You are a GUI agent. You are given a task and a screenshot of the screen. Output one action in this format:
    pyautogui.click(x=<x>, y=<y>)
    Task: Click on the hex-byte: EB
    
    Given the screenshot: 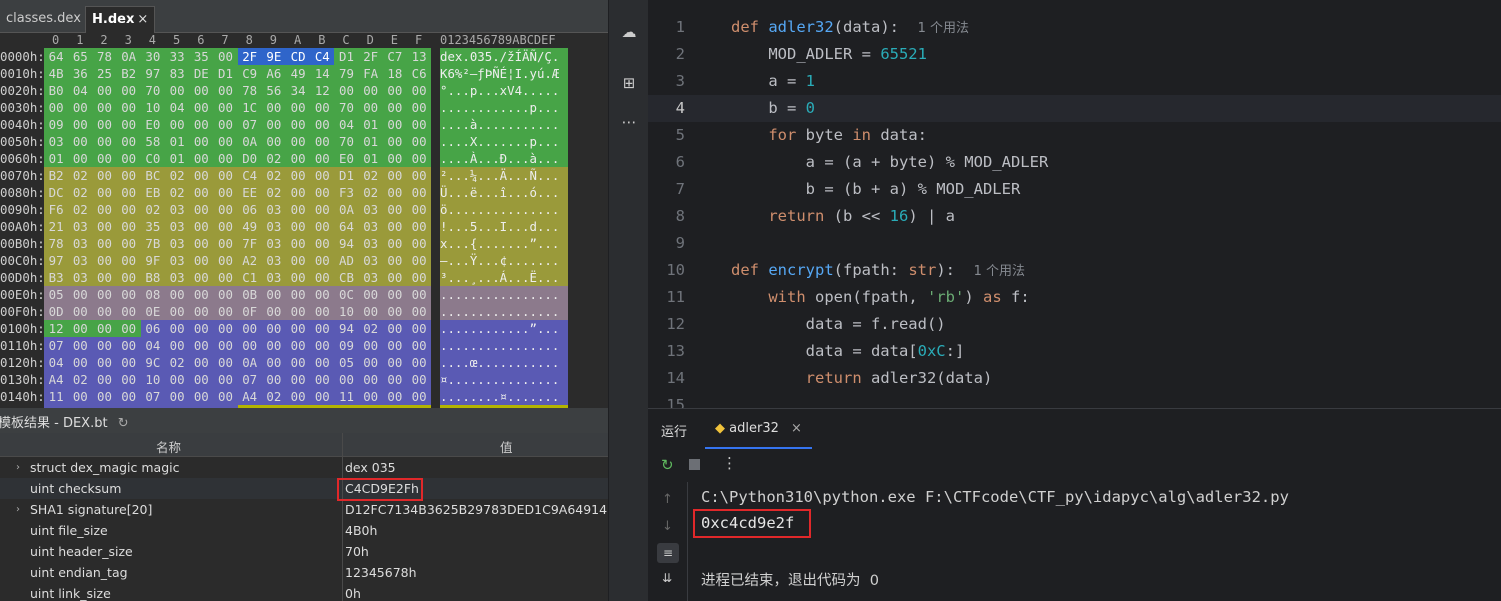 What is the action you would take?
    pyautogui.click(x=152, y=192)
    